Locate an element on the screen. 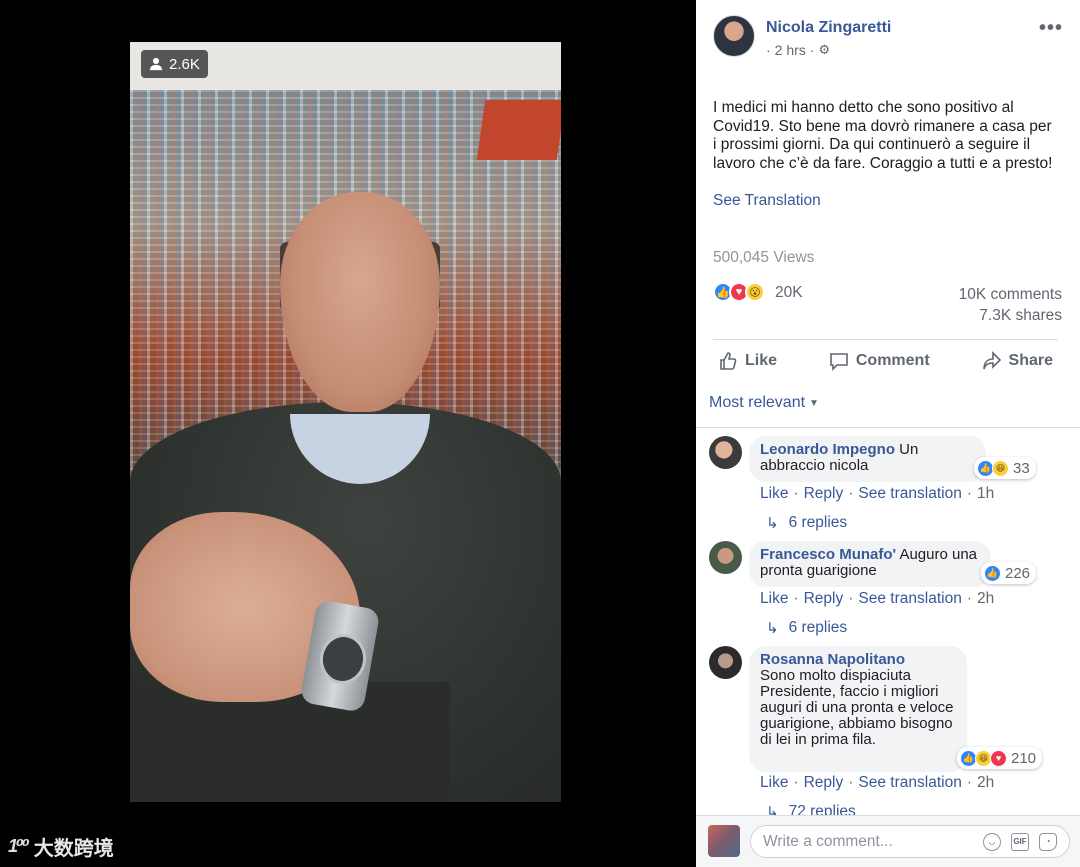 The image size is (1080, 867). divider is located at coordinates (888, 427).